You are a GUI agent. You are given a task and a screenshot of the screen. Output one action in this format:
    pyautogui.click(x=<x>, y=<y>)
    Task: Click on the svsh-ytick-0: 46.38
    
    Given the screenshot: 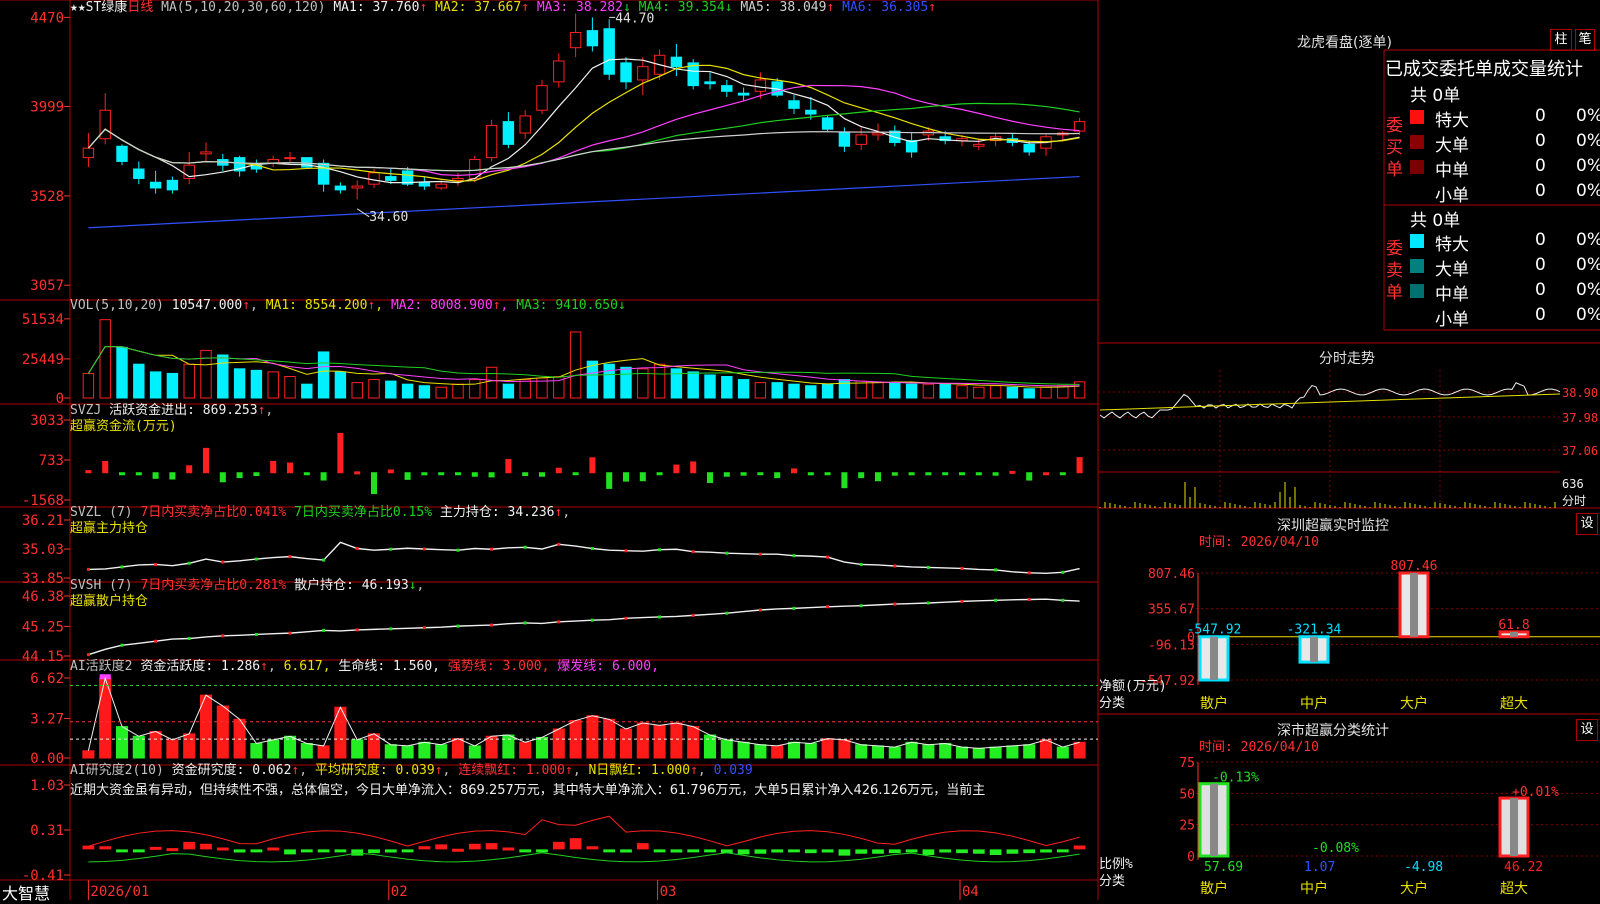 What is the action you would take?
    pyautogui.click(x=43, y=597)
    